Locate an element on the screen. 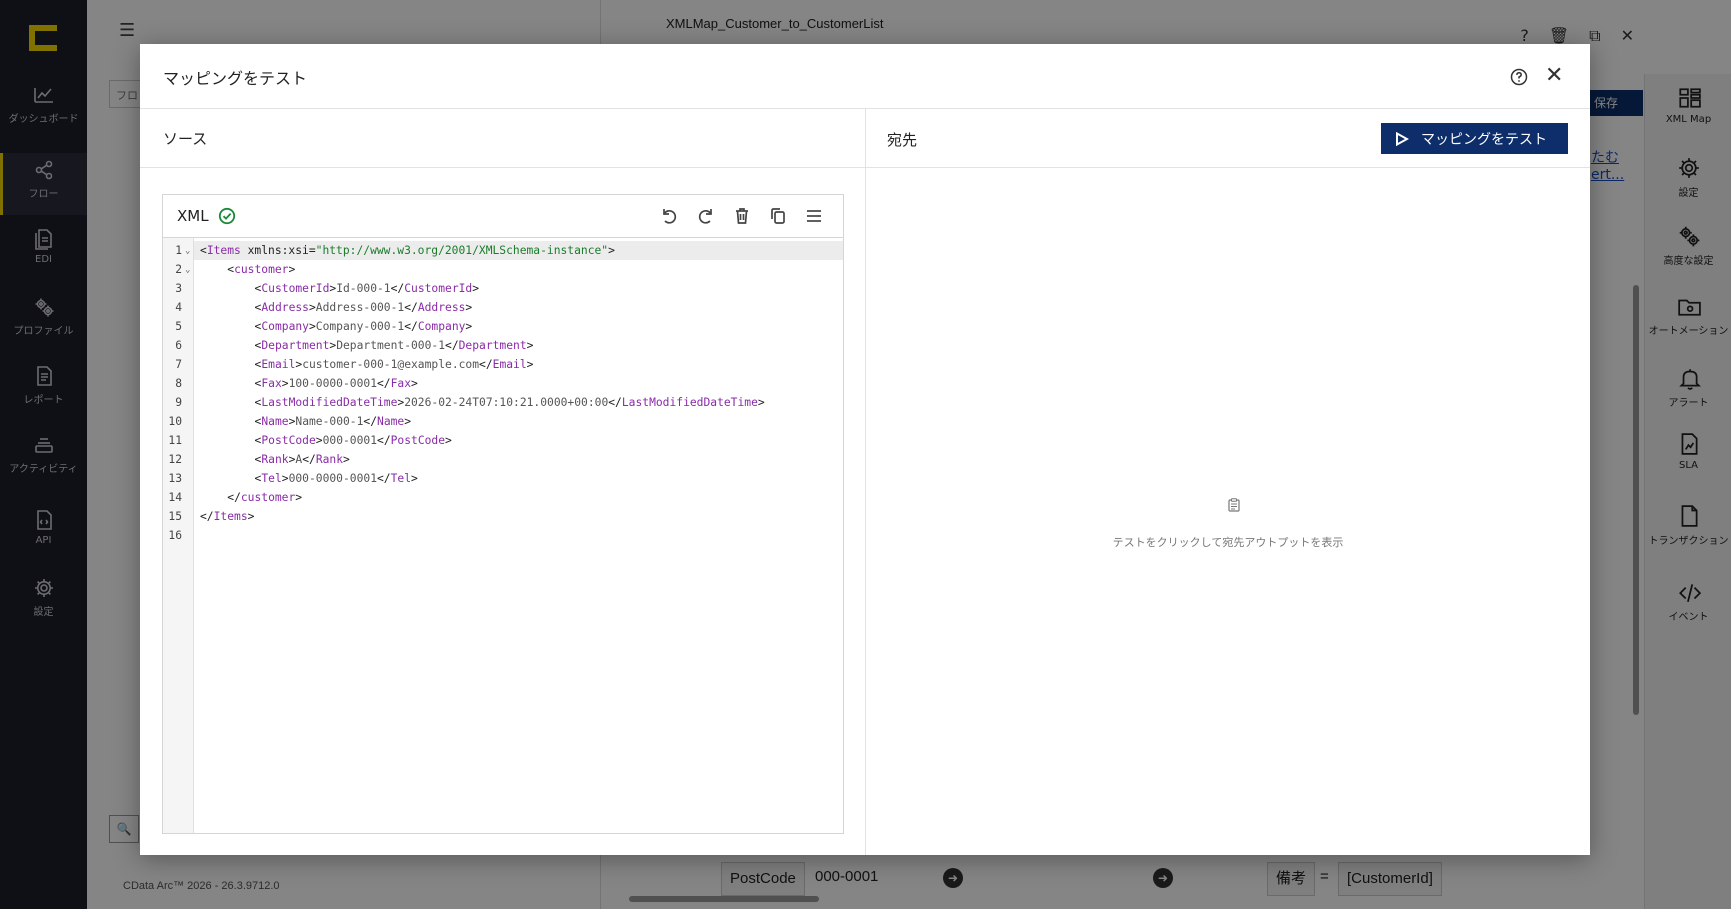  empty-output-message: テストをクリックして宛先アウトプットを表示 is located at coordinates (1228, 542).